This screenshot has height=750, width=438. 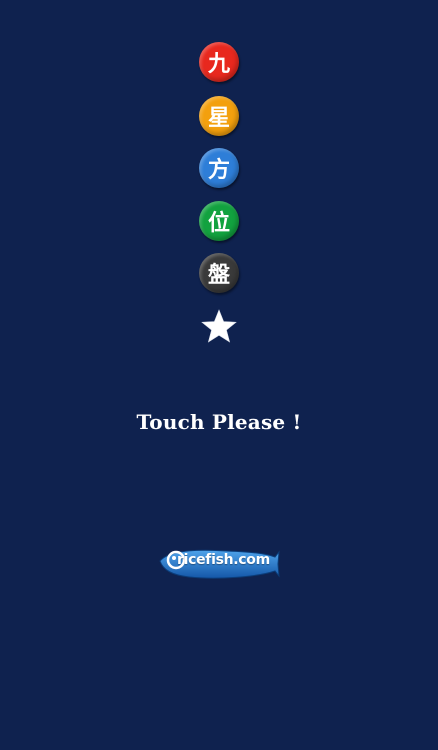 What do you see at coordinates (219, 168) in the screenshot?
I see `kanji-badge-hou: 方` at bounding box center [219, 168].